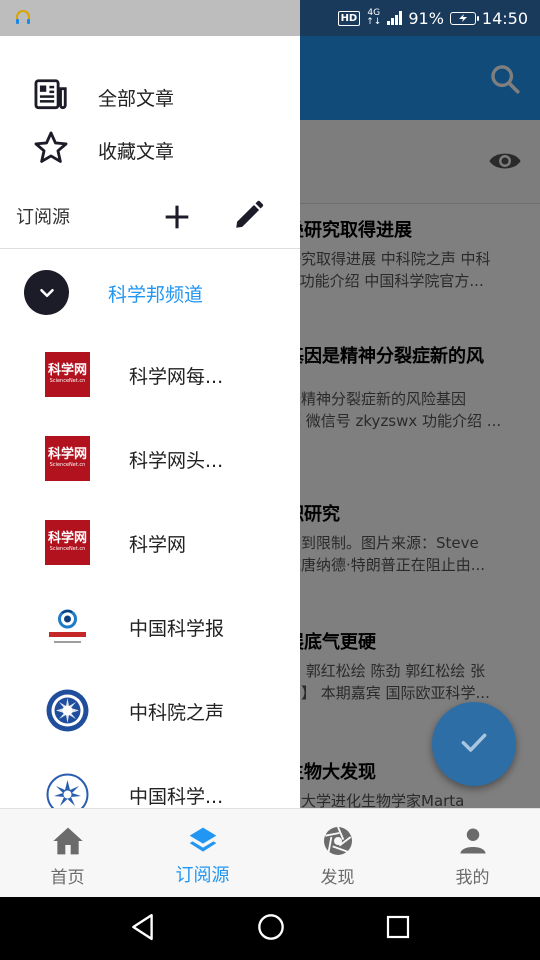 This screenshot has height=960, width=540. I want to click on subscriptions-header: 订阅源, so click(150, 217).